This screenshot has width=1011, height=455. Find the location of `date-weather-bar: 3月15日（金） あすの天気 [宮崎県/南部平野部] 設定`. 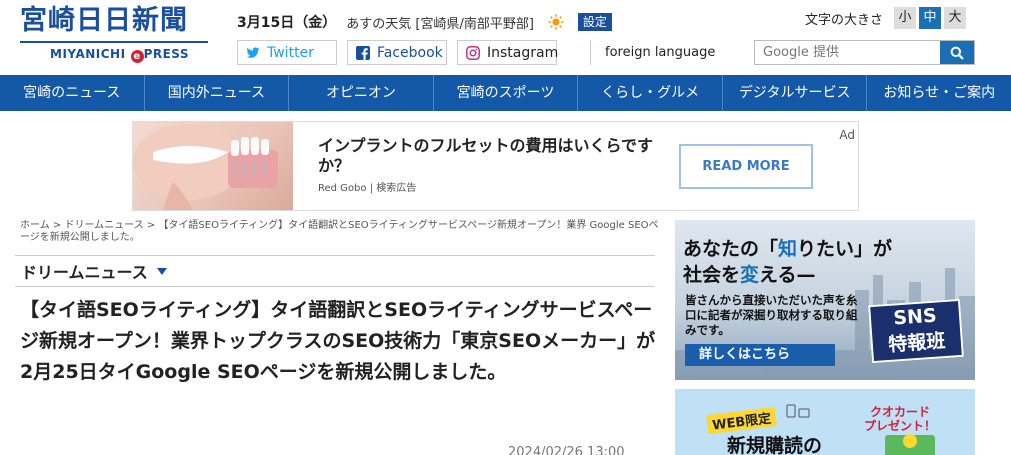

date-weather-bar: 3月15日（金） あすの天気 [宮崎県/南部平野部] 設定 is located at coordinates (424, 22).